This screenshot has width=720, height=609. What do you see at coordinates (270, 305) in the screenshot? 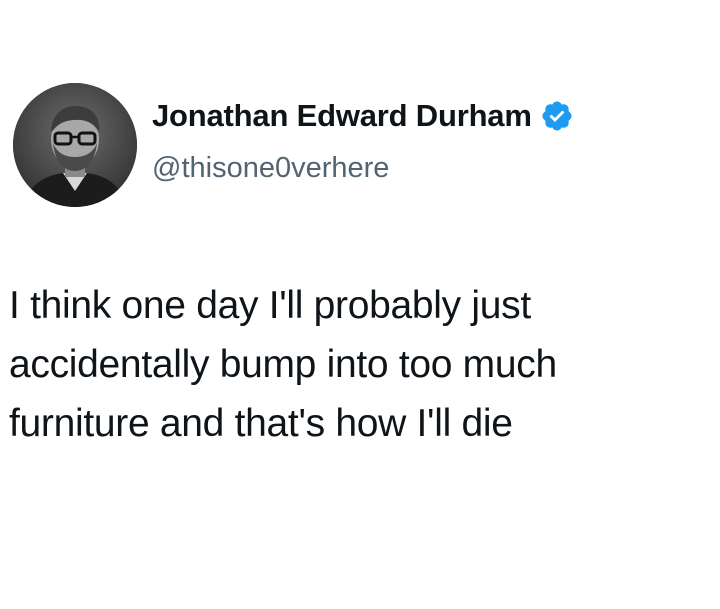
I see `tweet-text-line: I think one day I'll probably just` at bounding box center [270, 305].